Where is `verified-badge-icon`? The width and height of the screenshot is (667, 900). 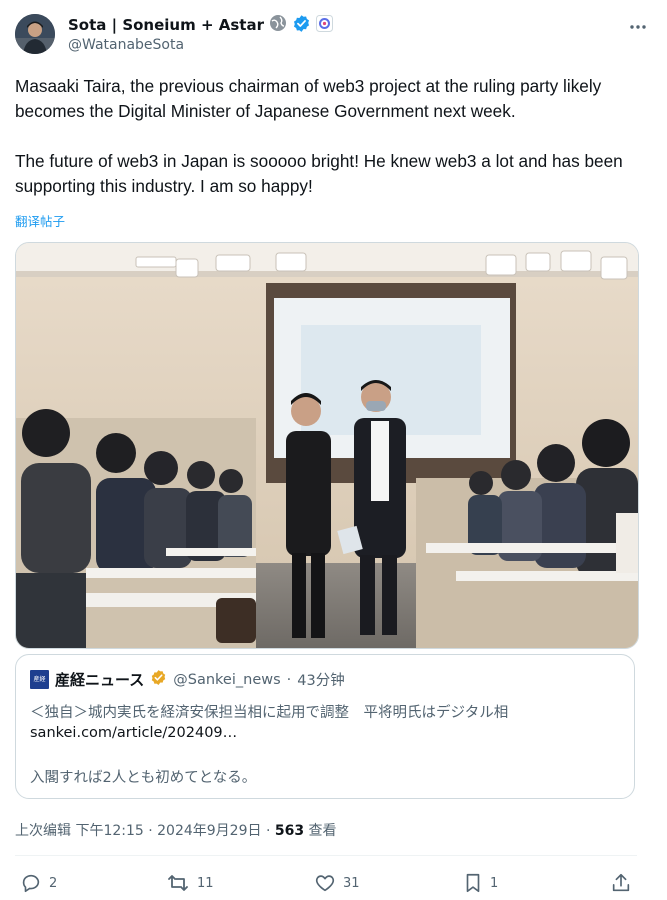 verified-badge-icon is located at coordinates (301, 25).